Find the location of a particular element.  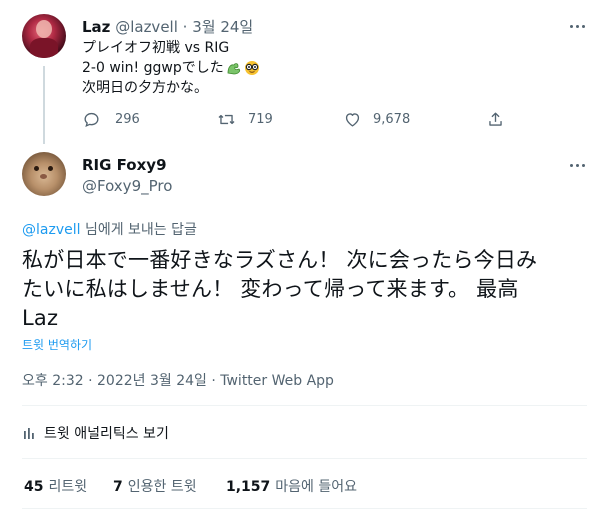

parent-date: 3월 24일 is located at coordinates (222, 27).